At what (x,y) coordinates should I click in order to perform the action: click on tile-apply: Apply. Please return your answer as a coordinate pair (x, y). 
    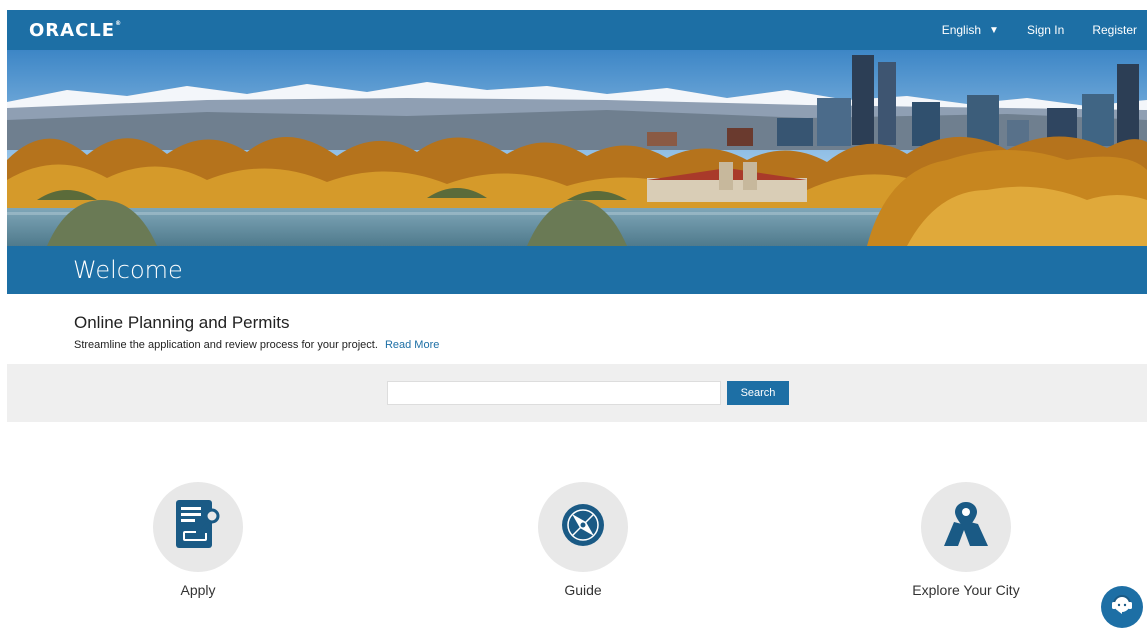
    Looking at the image, I should click on (198, 540).